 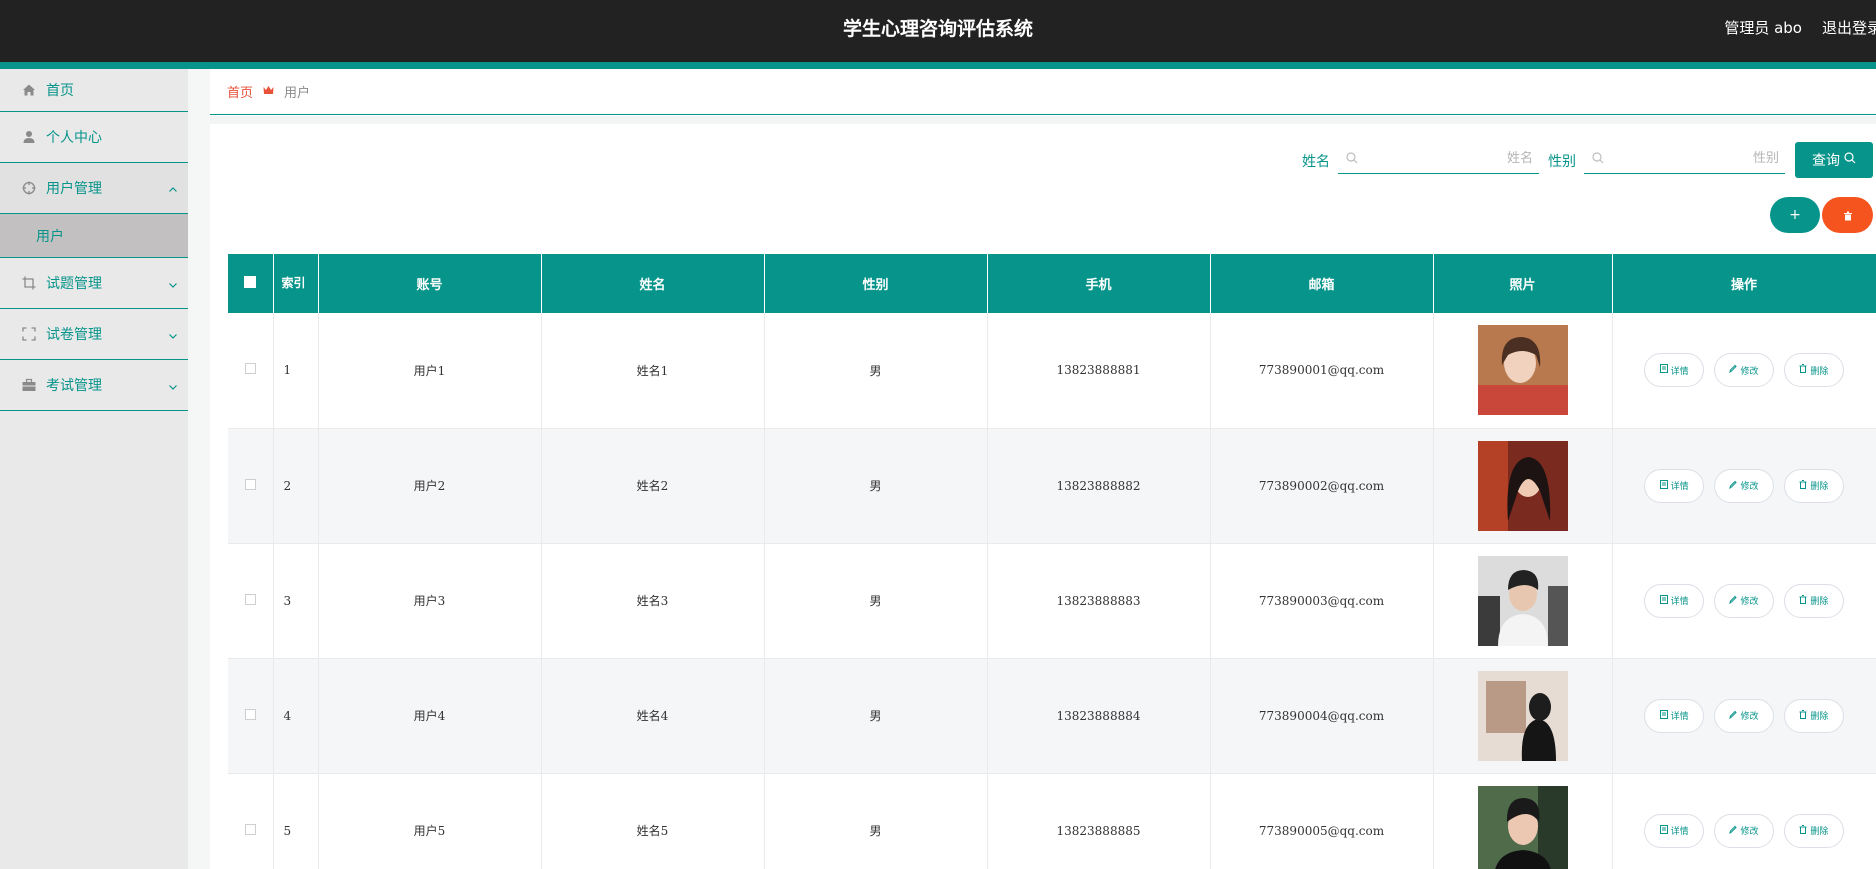 I want to click on phone-cell: 13823888884, so click(x=1099, y=716).